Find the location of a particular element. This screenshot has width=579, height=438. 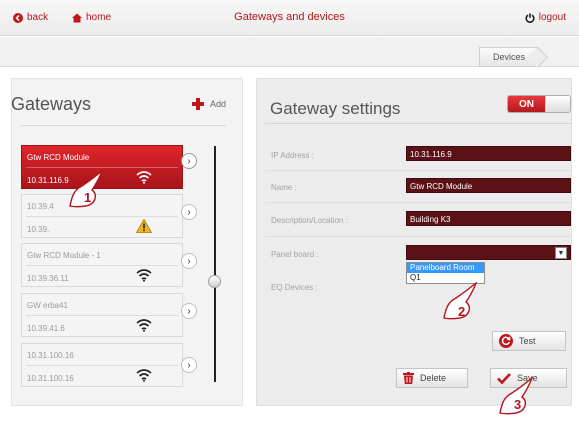

gateway-name: Gtw RCD Module is located at coordinates (58, 157).